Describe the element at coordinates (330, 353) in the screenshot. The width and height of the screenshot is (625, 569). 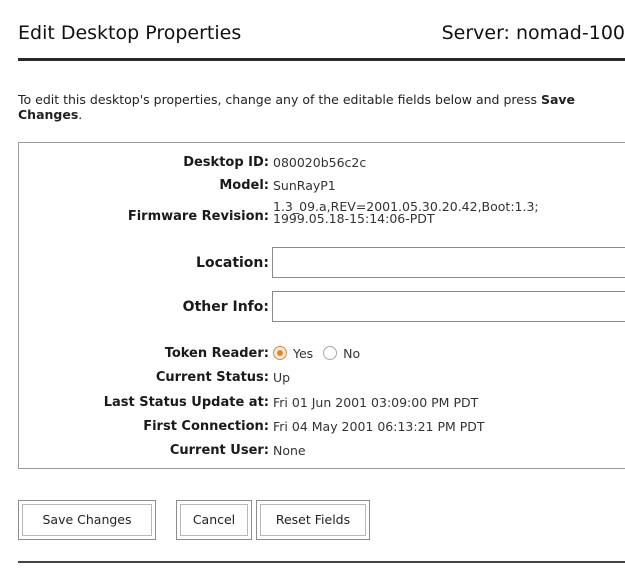
I see `token-reader-no-radio` at that location.